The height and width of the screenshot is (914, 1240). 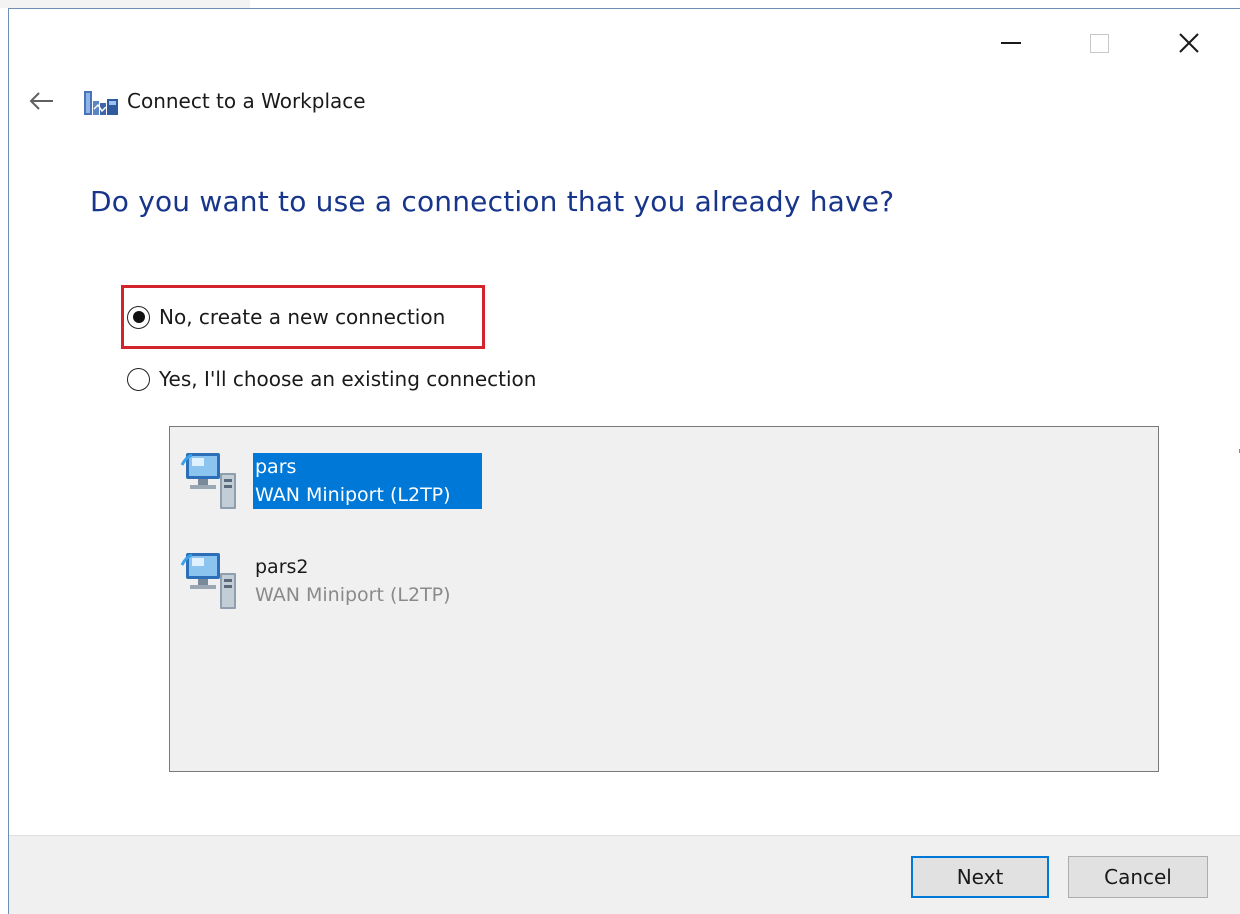 I want to click on maximize-button, so click(x=1099, y=43).